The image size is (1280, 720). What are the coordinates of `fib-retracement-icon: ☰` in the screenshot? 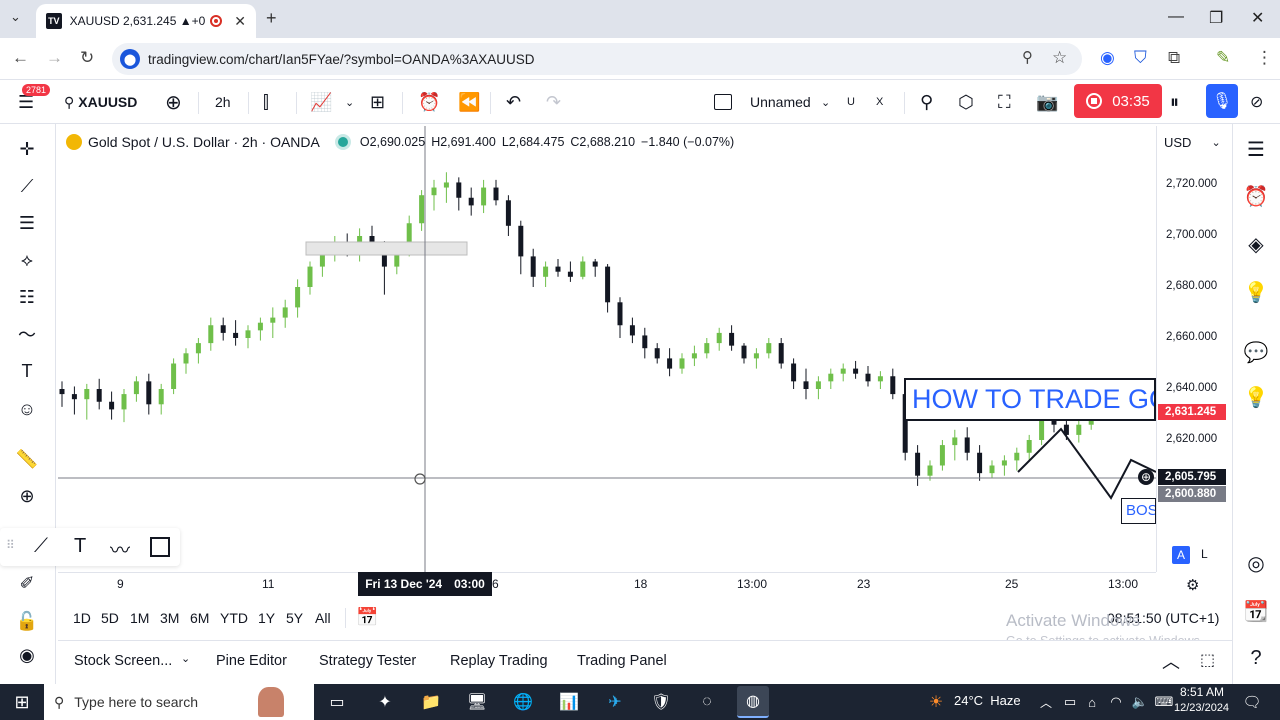 It's located at (27, 223).